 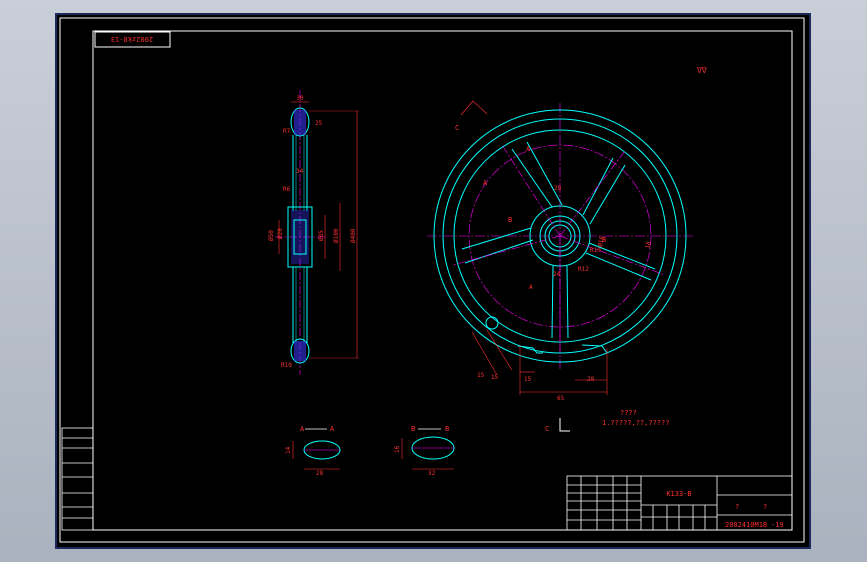 What do you see at coordinates (432, 473) in the screenshot?
I see `section-b-width: 32` at bounding box center [432, 473].